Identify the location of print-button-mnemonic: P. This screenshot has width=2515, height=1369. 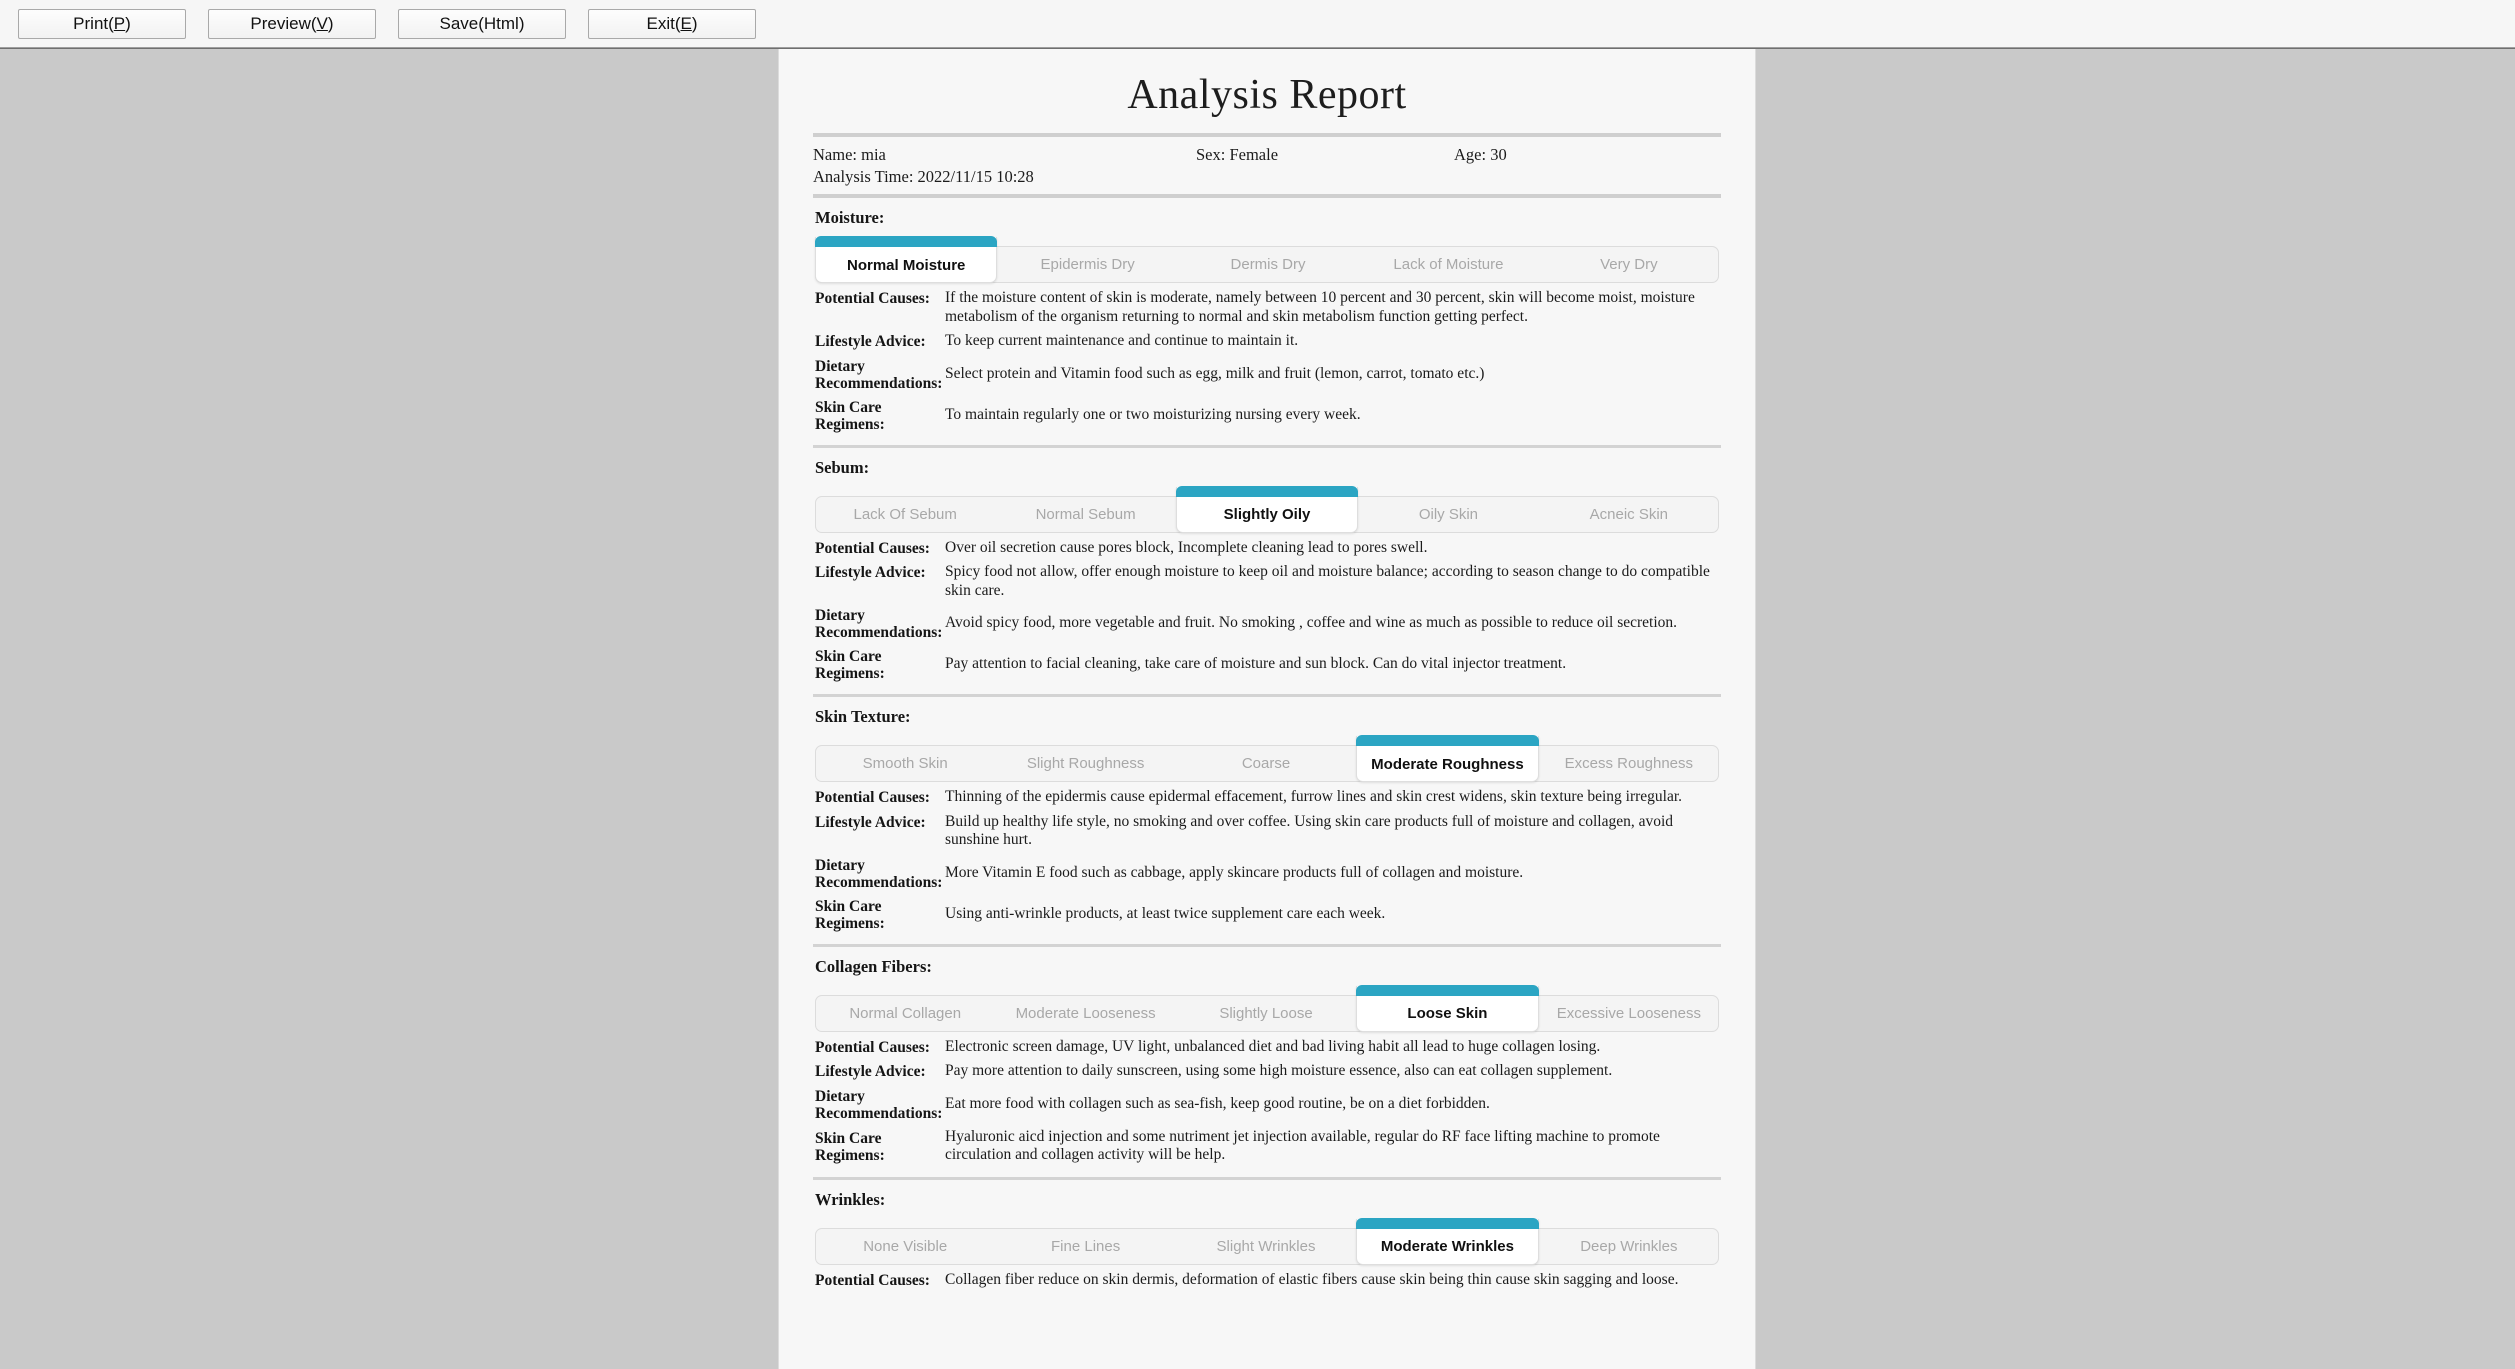
(119, 23).